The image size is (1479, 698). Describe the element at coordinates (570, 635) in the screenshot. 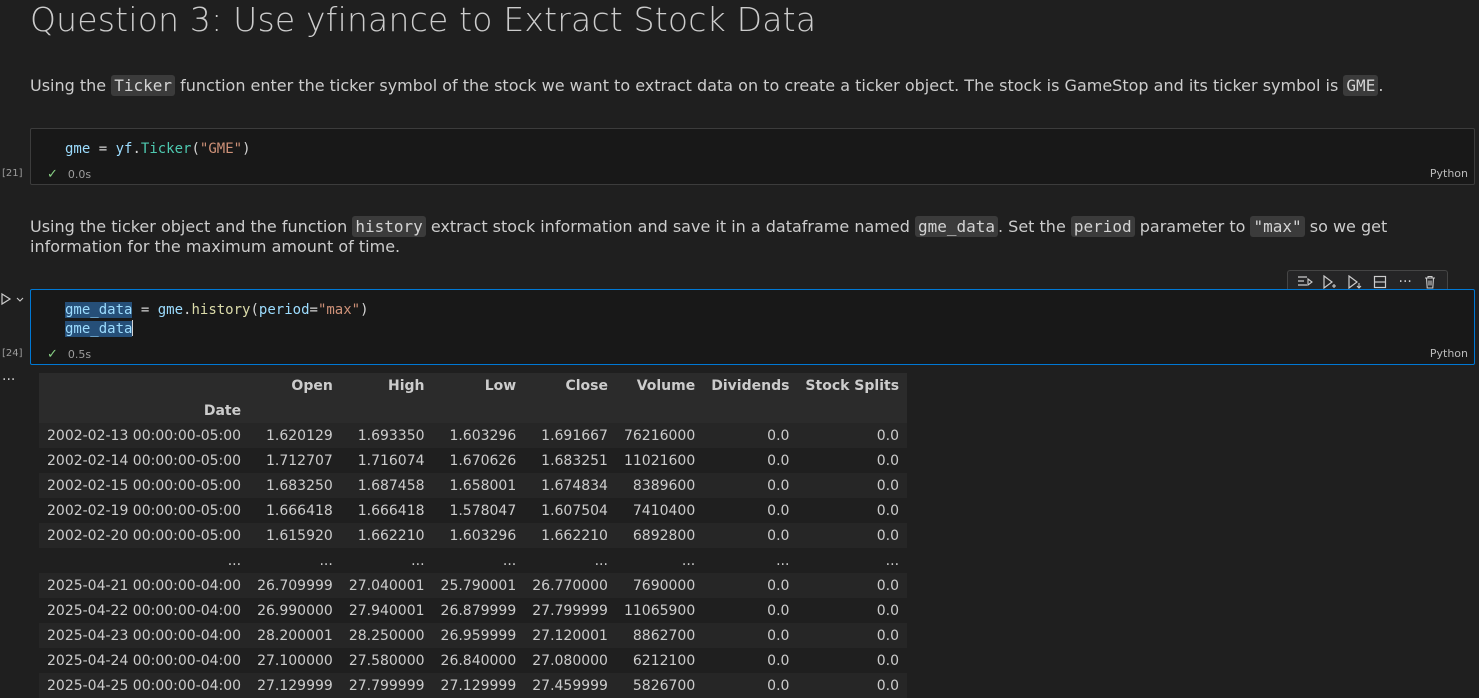

I see `table-cell: 27.120001` at that location.